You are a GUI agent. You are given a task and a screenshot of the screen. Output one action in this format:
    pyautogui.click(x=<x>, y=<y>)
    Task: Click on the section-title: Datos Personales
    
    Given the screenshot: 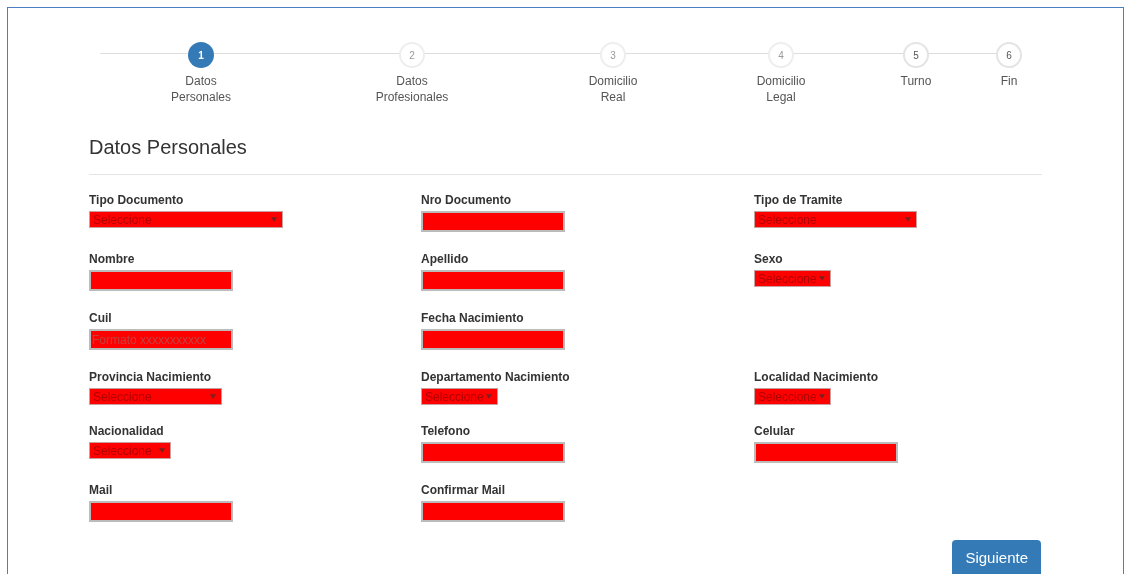 What is the action you would take?
    pyautogui.click(x=168, y=147)
    